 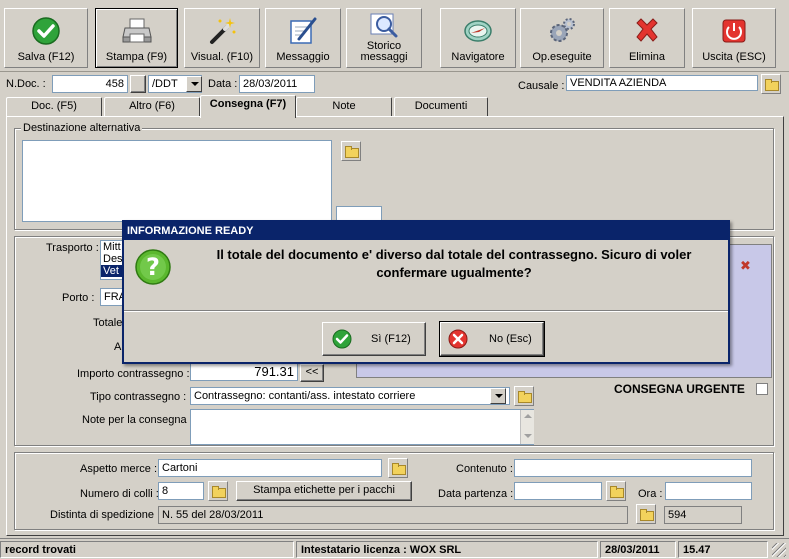 I want to click on colli-label: Numero di colli :, so click(x=119, y=494).